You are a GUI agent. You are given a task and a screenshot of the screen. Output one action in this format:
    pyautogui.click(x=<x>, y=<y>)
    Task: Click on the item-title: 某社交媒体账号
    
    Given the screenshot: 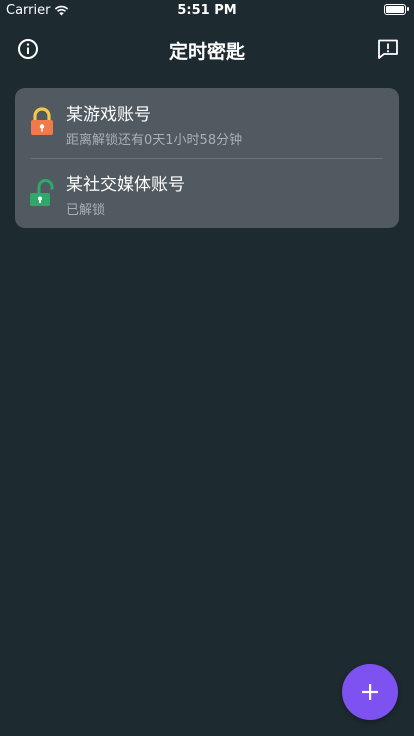 What is the action you would take?
    pyautogui.click(x=125, y=185)
    